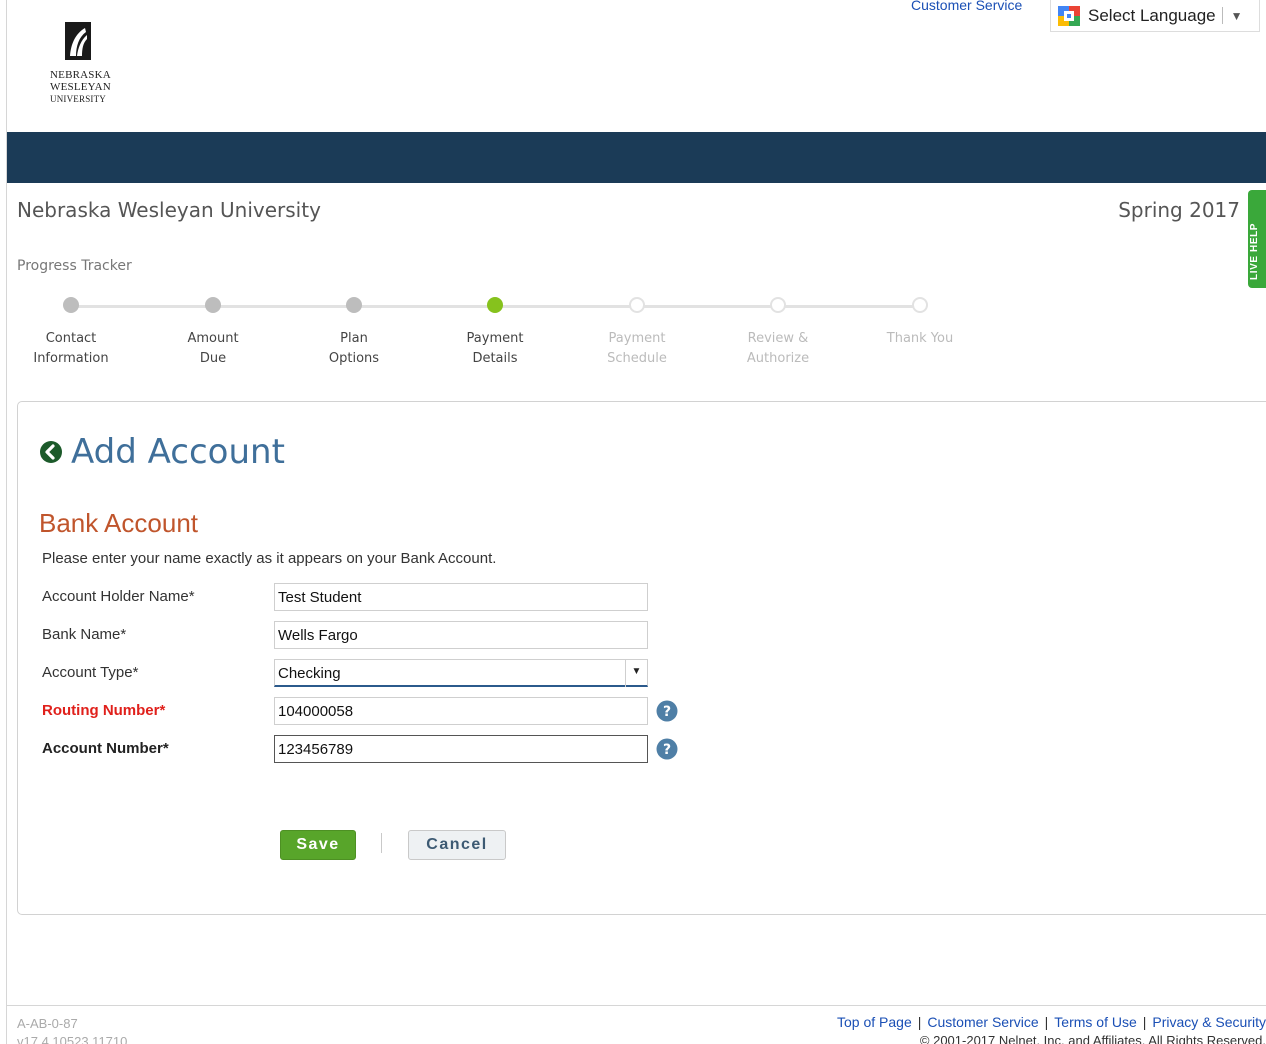 The height and width of the screenshot is (1044, 1266). I want to click on step-plan-options: Plan Options, so click(354, 333).